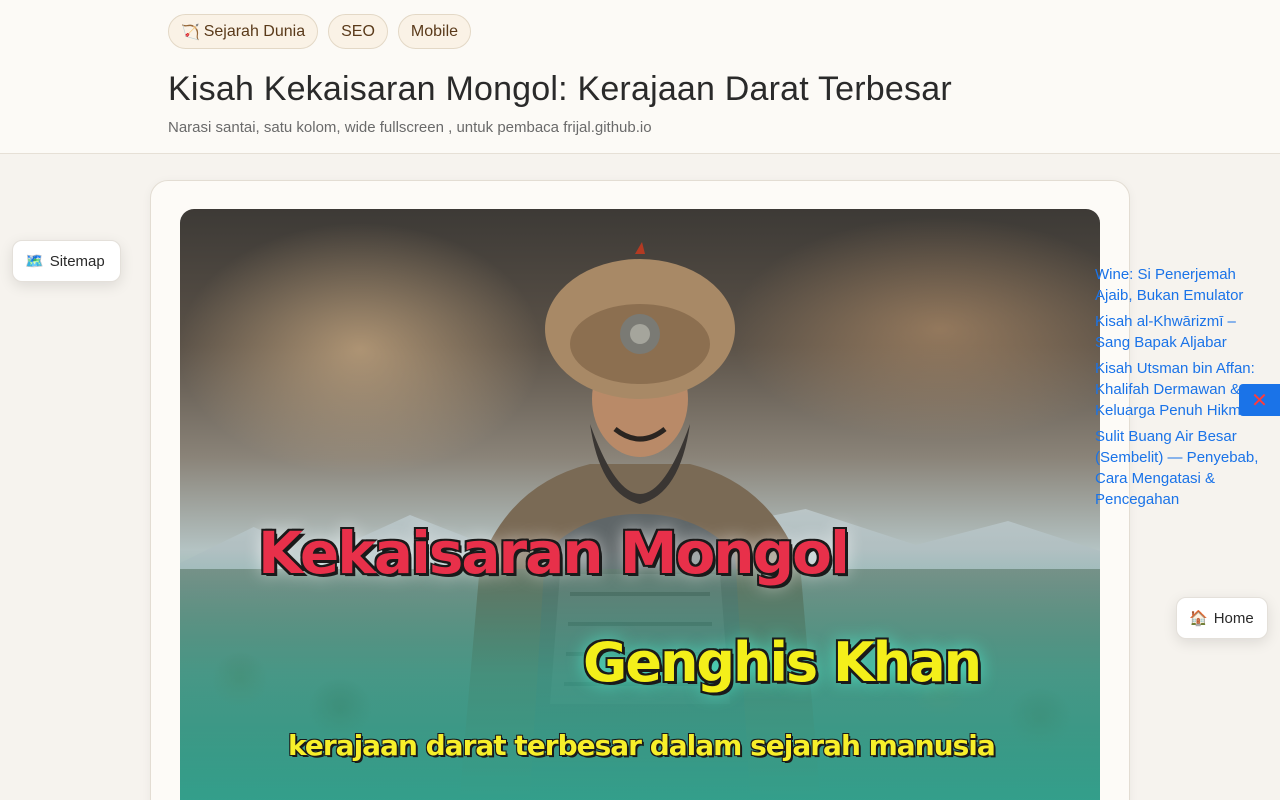 The image size is (1280, 800). I want to click on tag-seo: SEO, so click(358, 31).